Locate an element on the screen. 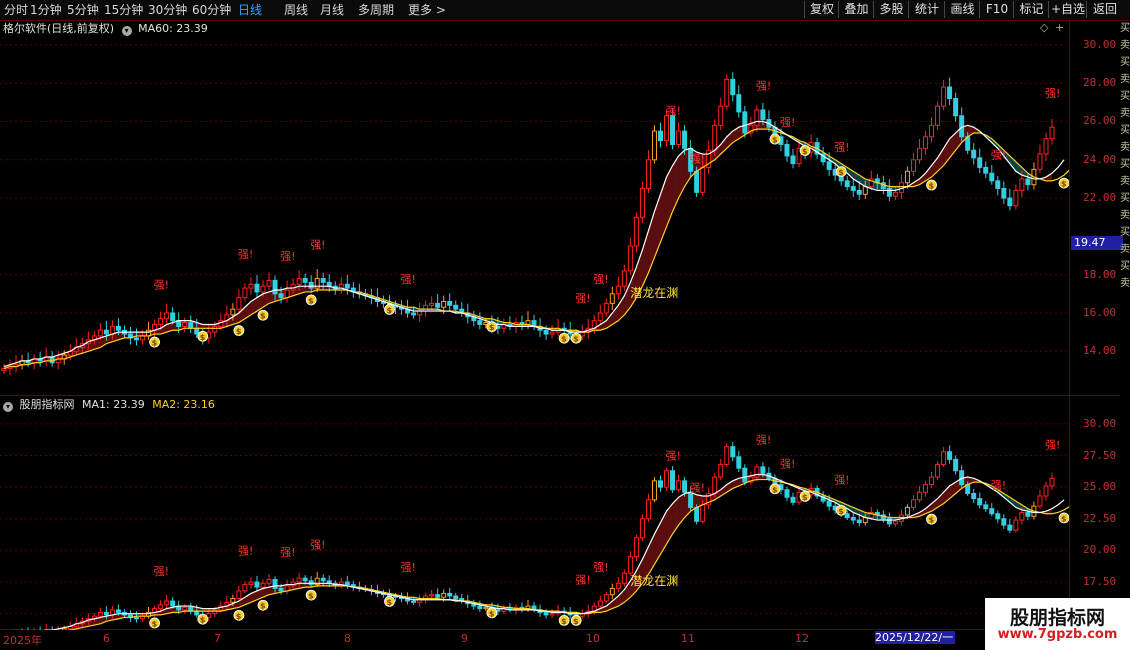 The width and height of the screenshot is (1130, 650). toolbar-button-6: 标记 is located at coordinates (1031, 9).